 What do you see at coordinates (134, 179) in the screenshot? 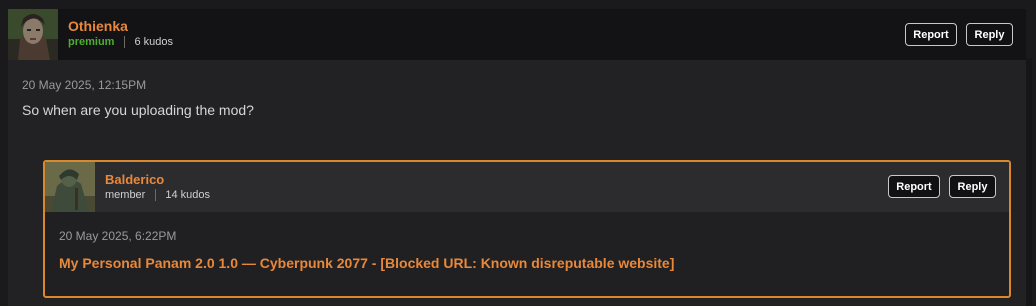
I see `reply-author-name: Balderico` at bounding box center [134, 179].